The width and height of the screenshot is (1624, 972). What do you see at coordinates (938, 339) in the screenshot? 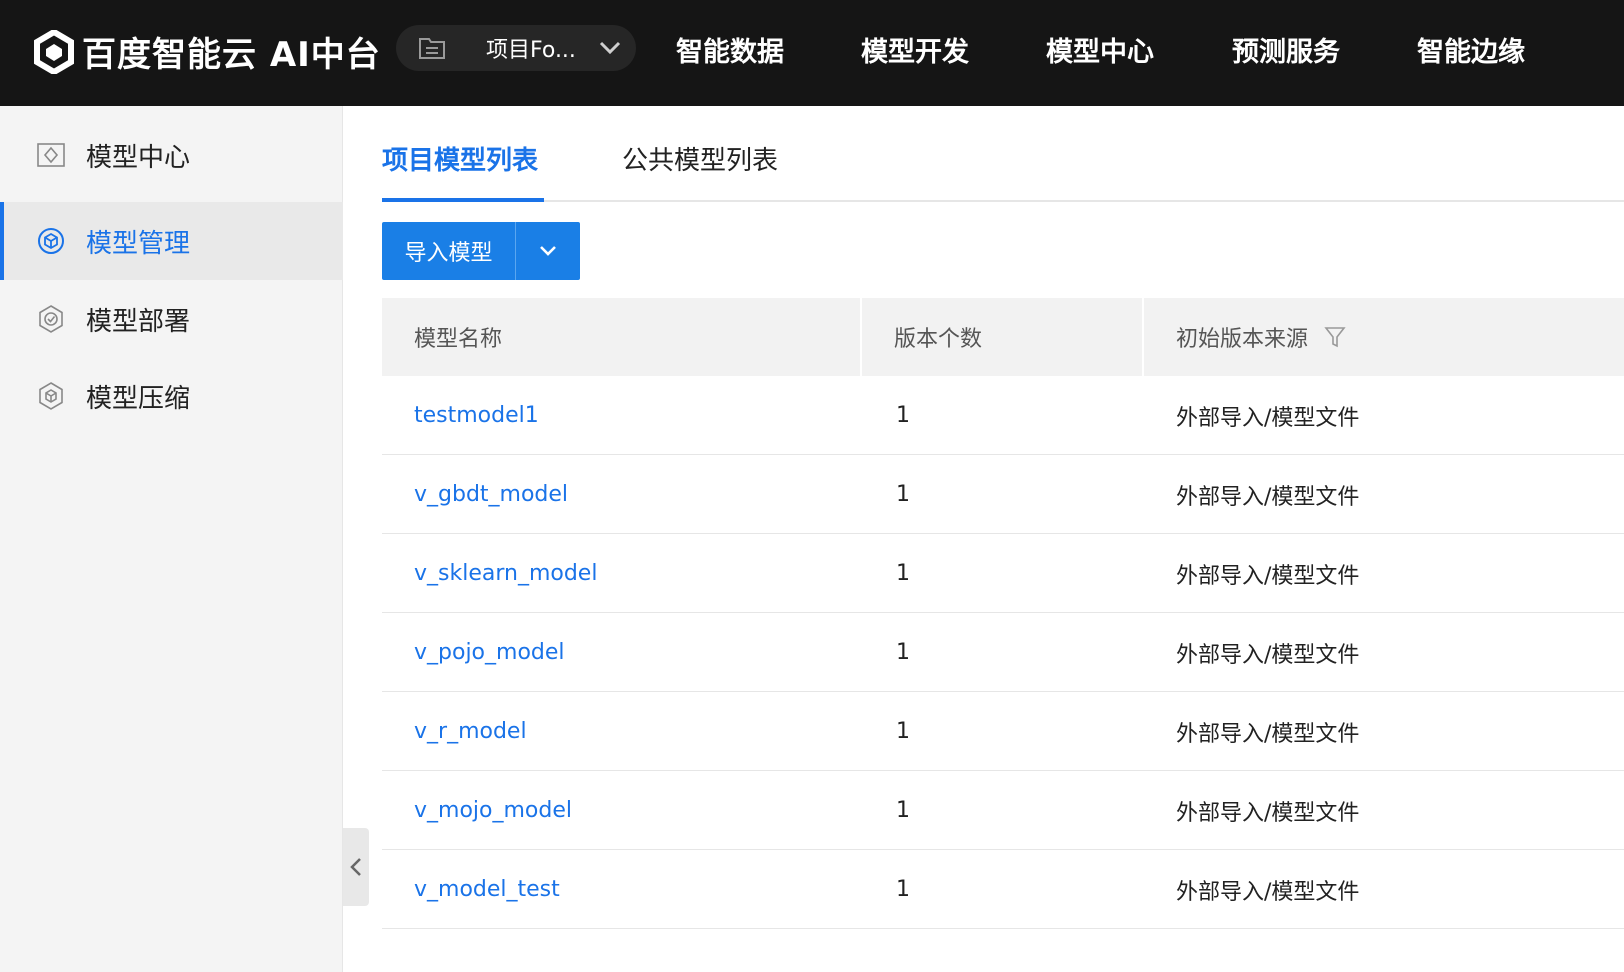
I see `column-header-version-count: 版本个数` at bounding box center [938, 339].